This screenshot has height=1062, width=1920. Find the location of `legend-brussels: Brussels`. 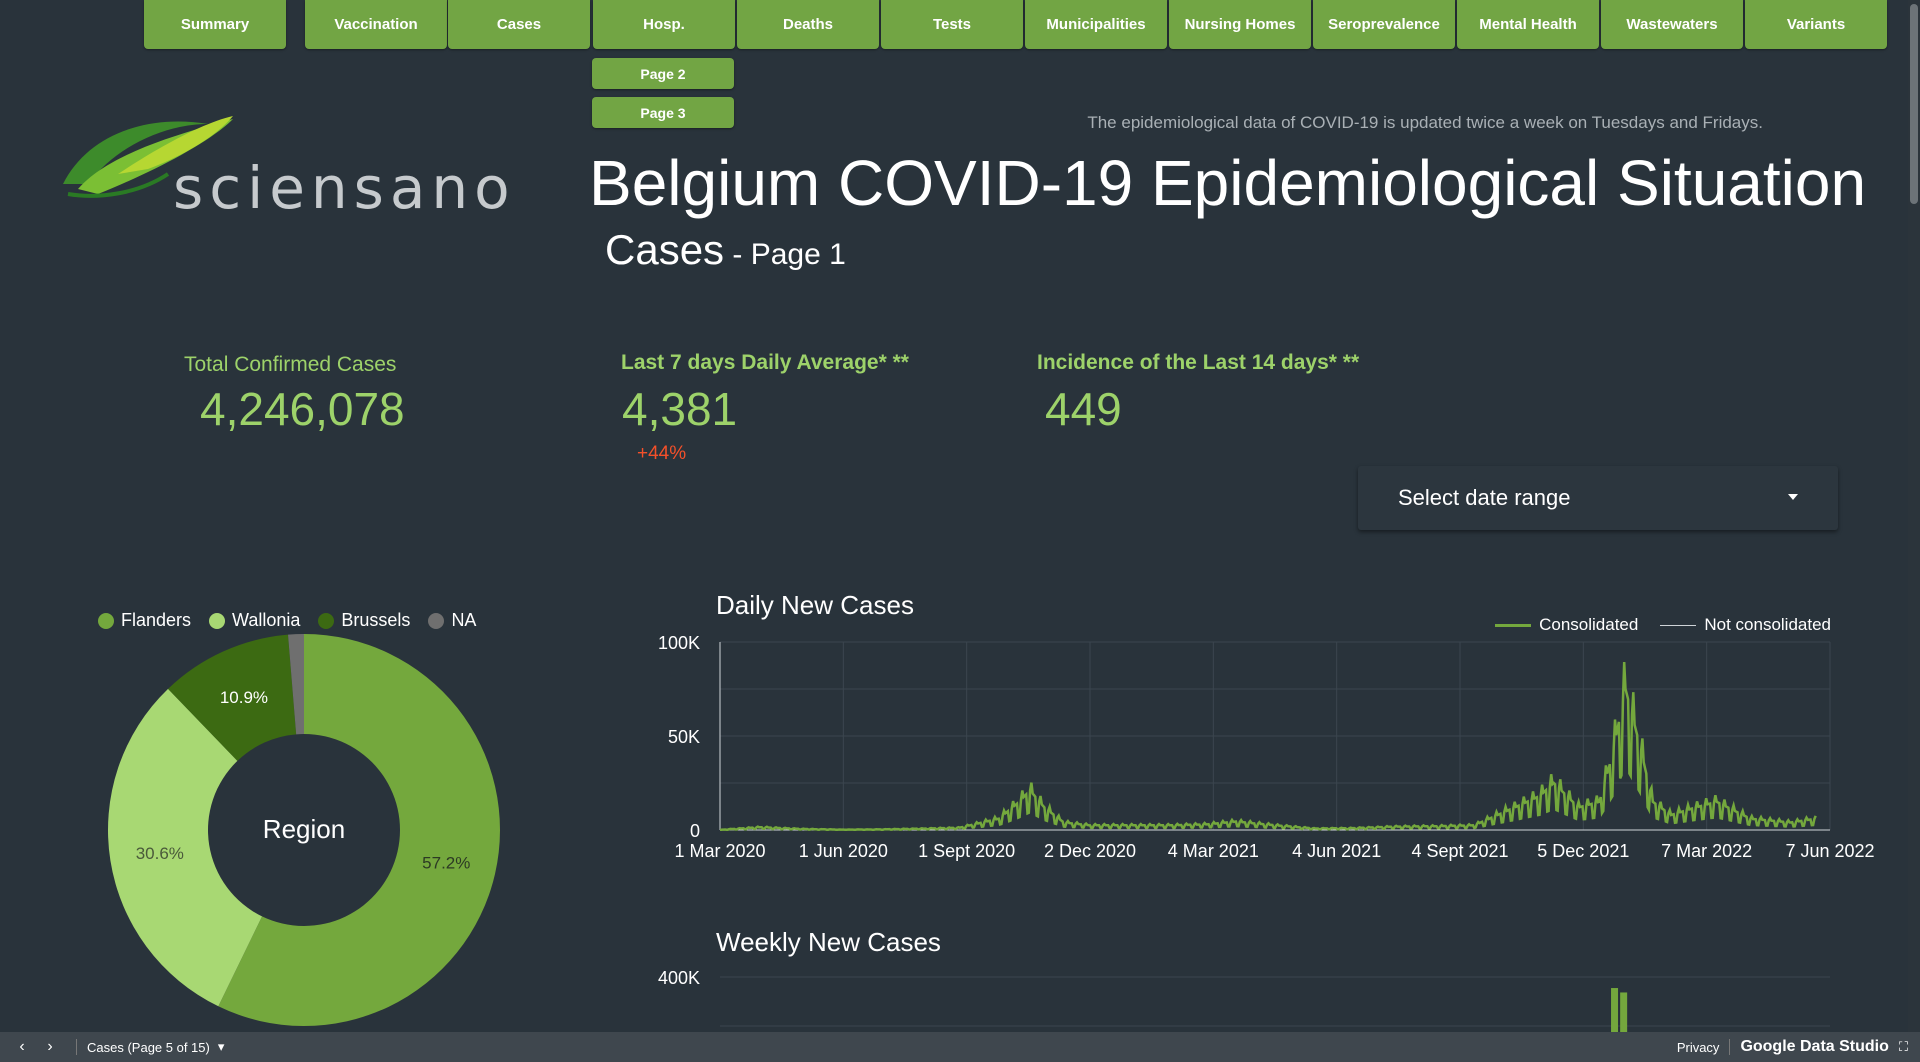

legend-brussels: Brussels is located at coordinates (364, 620).